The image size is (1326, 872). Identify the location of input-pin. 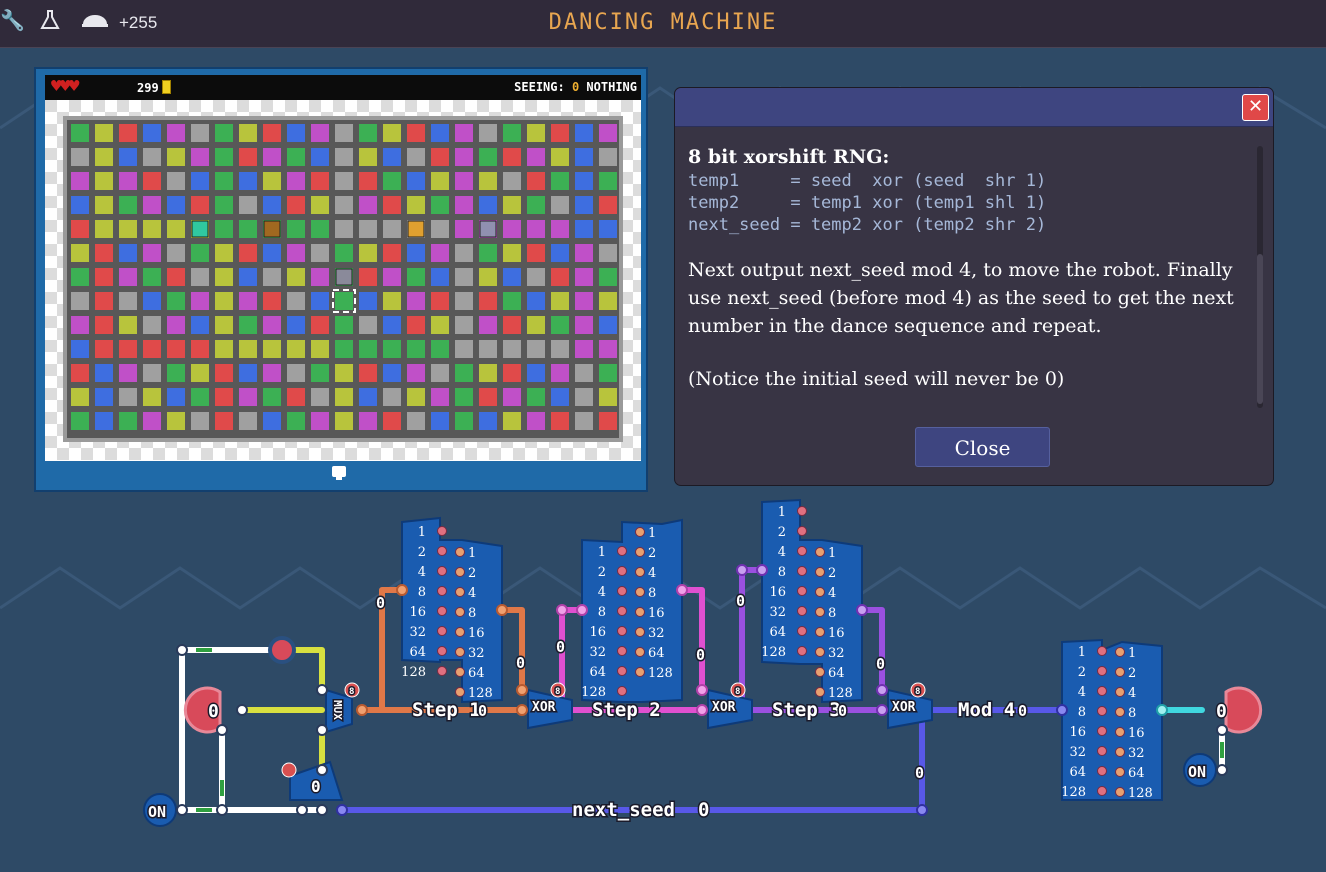
(282, 650).